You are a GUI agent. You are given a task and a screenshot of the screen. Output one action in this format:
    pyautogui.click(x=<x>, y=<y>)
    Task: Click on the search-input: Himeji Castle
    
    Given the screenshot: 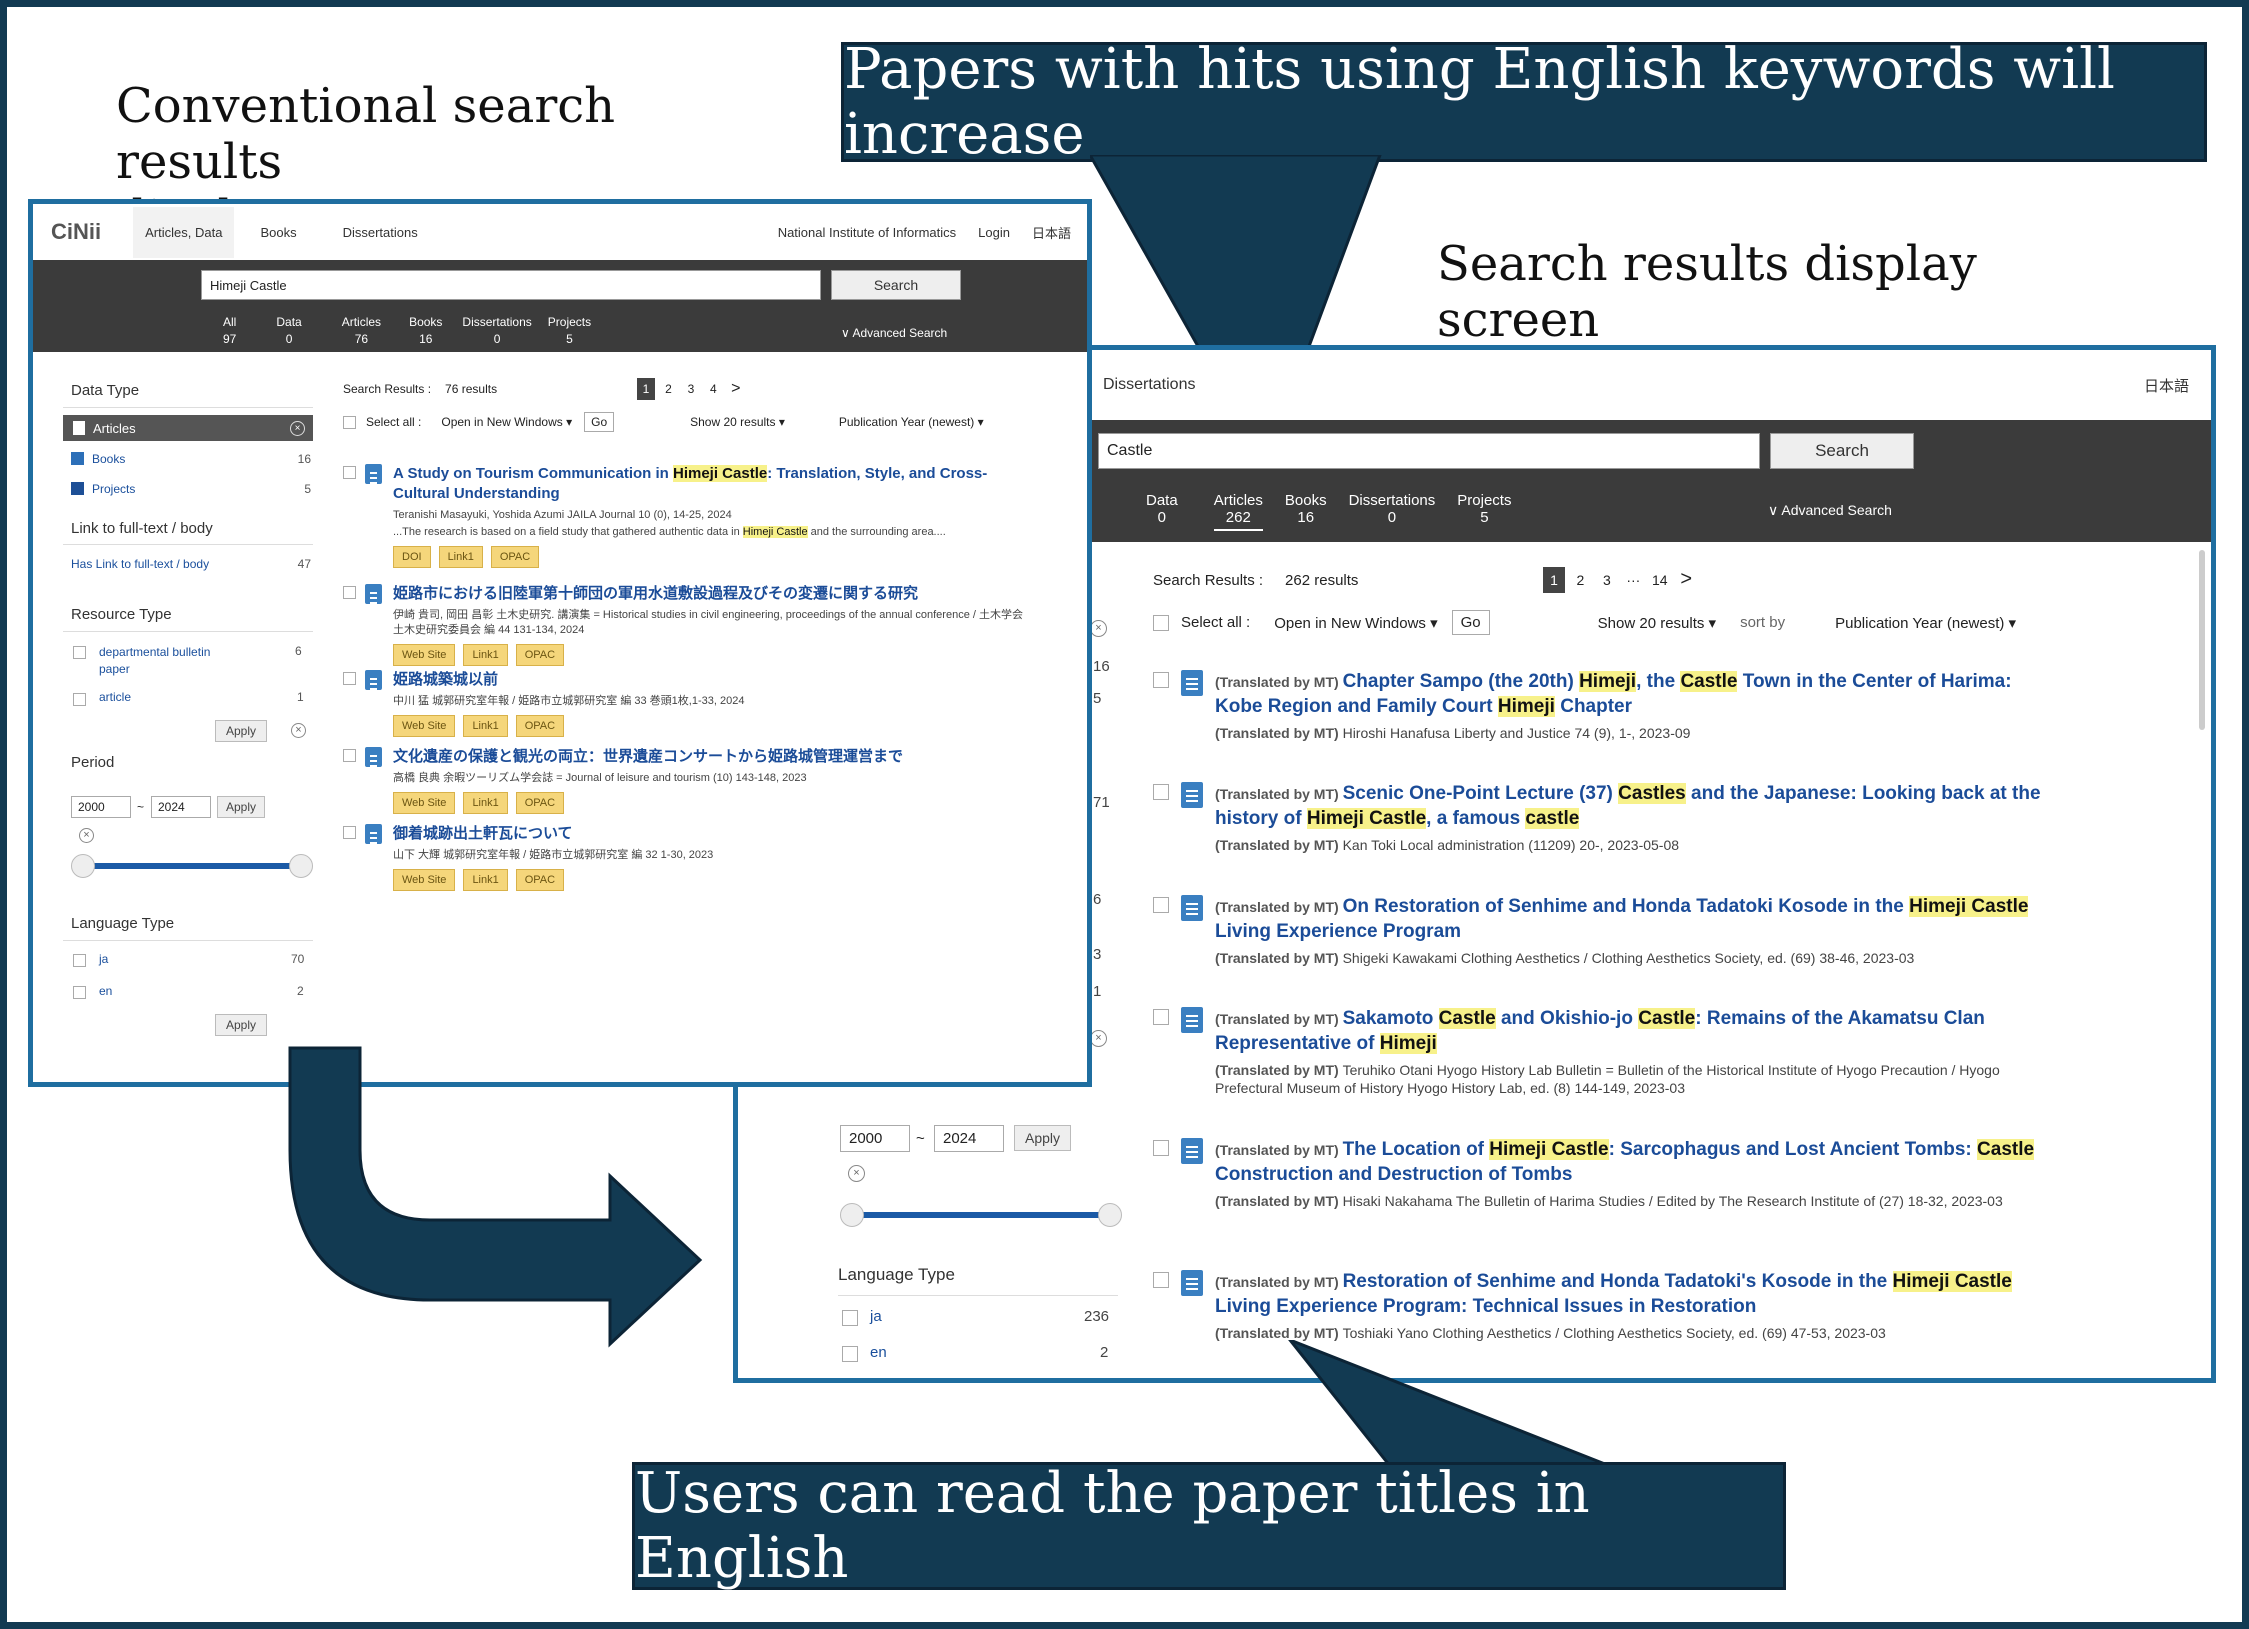 What is the action you would take?
    pyautogui.click(x=511, y=285)
    